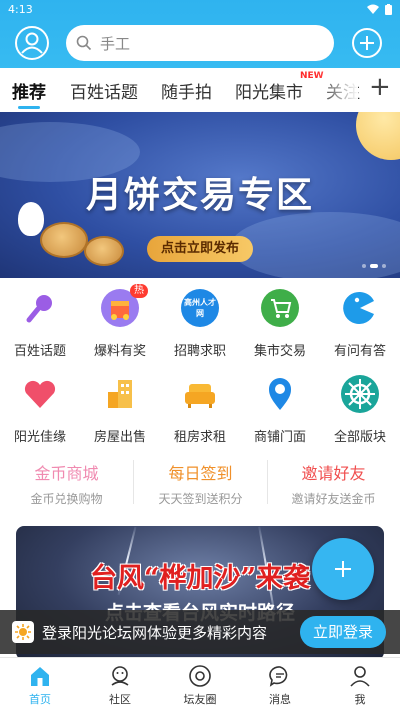 The width and height of the screenshot is (400, 711). What do you see at coordinates (186, 90) in the screenshot?
I see `tab-snapshots: 随手拍` at bounding box center [186, 90].